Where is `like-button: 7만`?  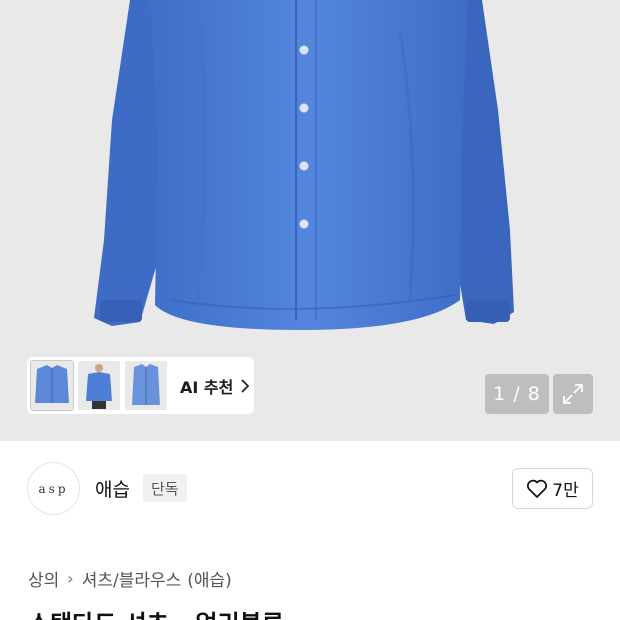 like-button: 7만 is located at coordinates (552, 488).